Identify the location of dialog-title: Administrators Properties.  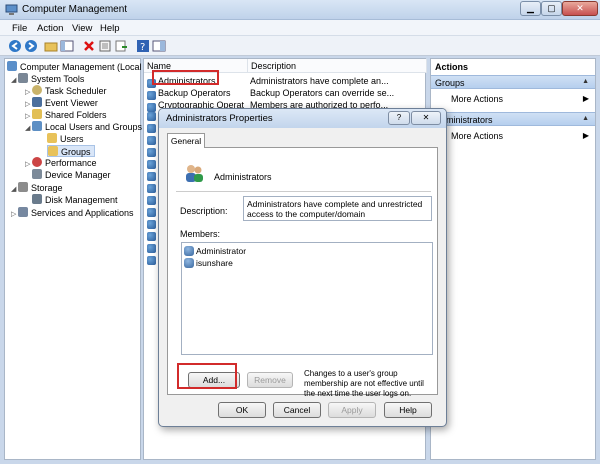
(219, 118).